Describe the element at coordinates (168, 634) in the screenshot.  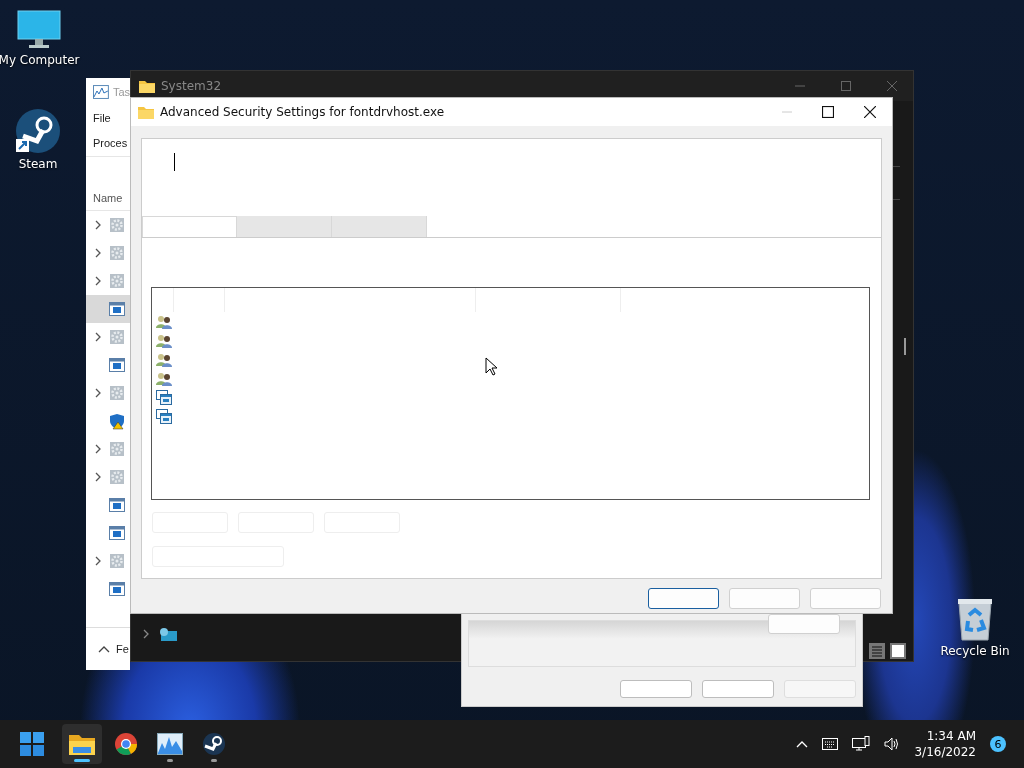
I see `network-folder-icon` at that location.